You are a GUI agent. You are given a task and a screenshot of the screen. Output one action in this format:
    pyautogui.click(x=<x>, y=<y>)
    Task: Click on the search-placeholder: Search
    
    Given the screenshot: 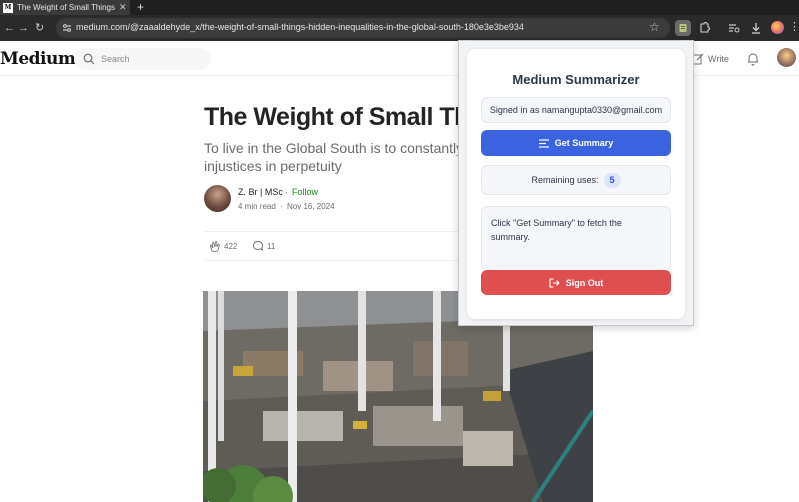 What is the action you would take?
    pyautogui.click(x=115, y=59)
    